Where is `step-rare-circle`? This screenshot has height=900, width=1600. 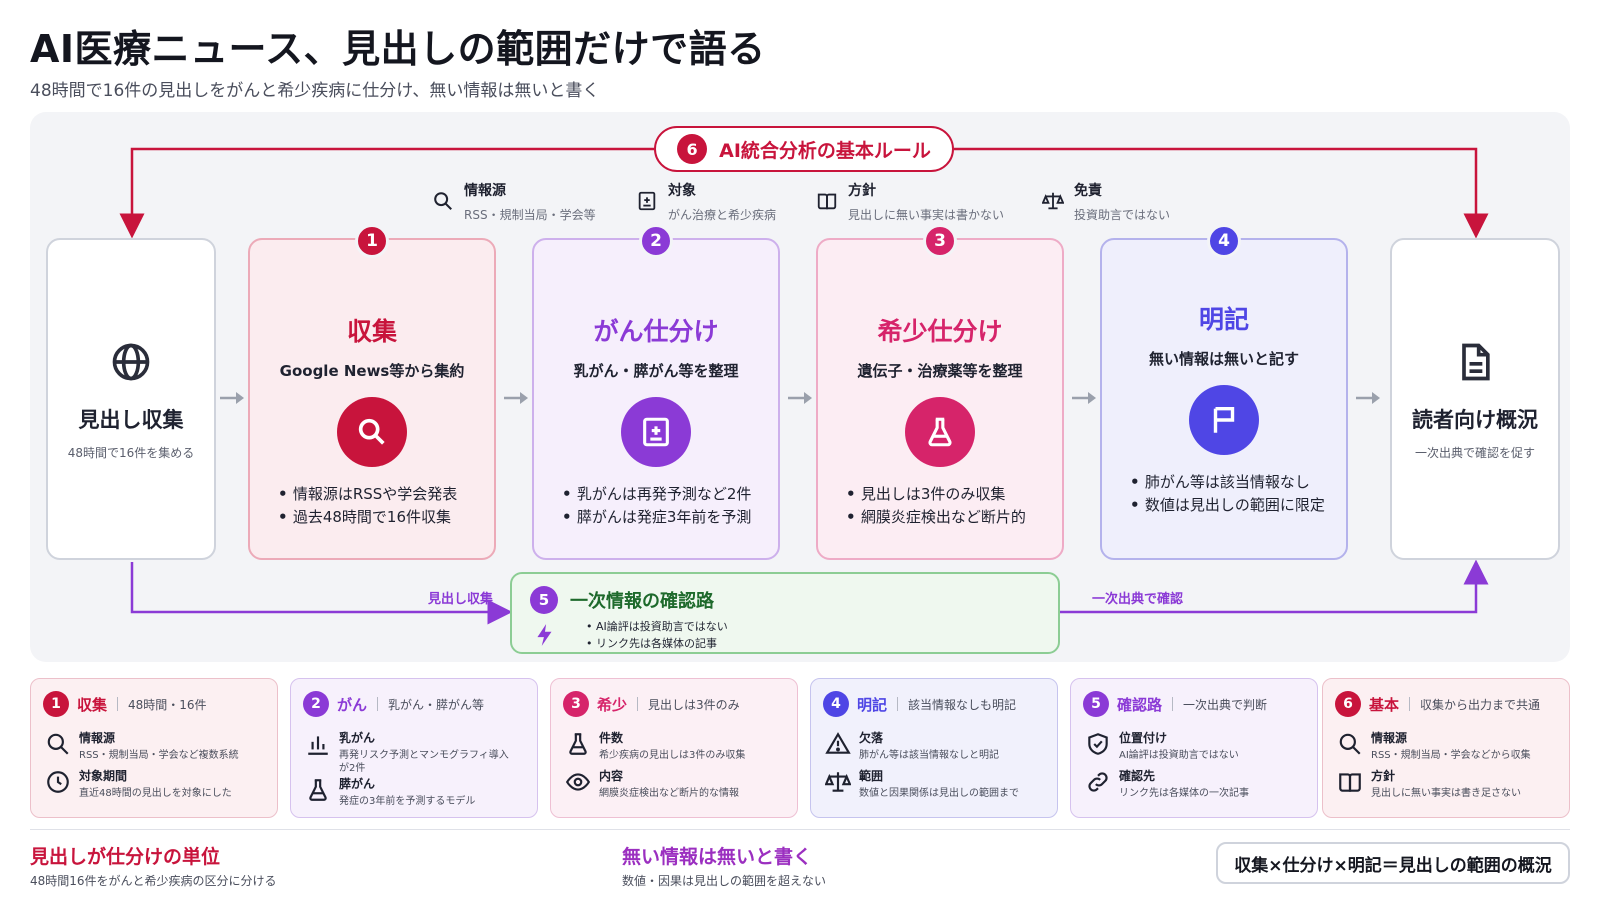 step-rare-circle is located at coordinates (940, 432).